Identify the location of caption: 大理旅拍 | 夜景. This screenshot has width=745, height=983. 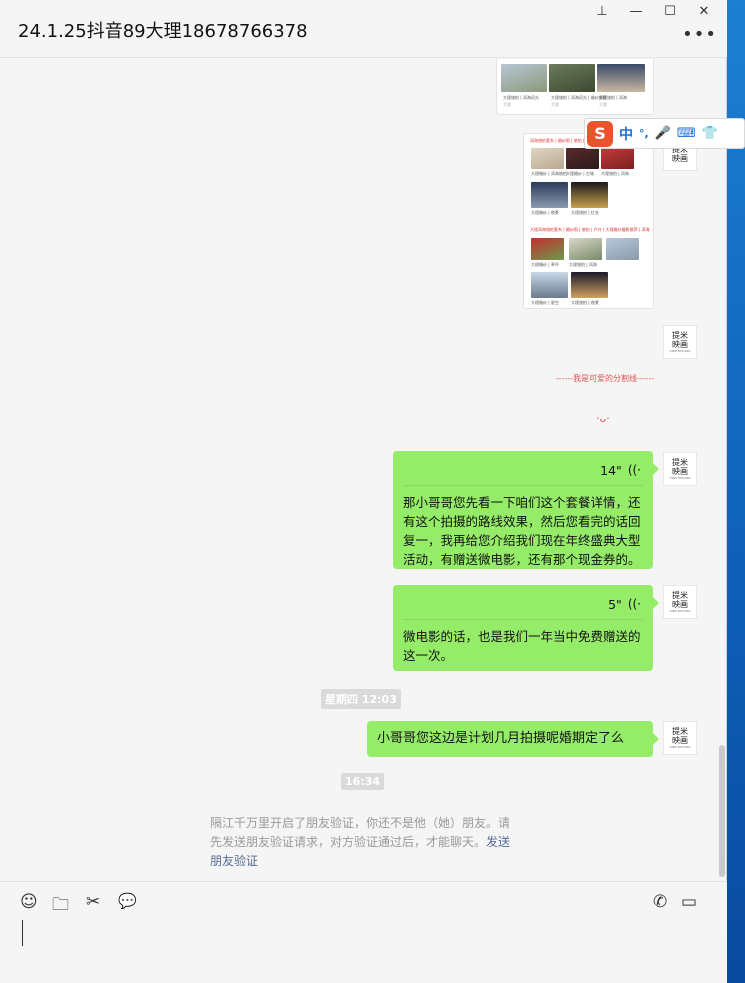
(585, 302).